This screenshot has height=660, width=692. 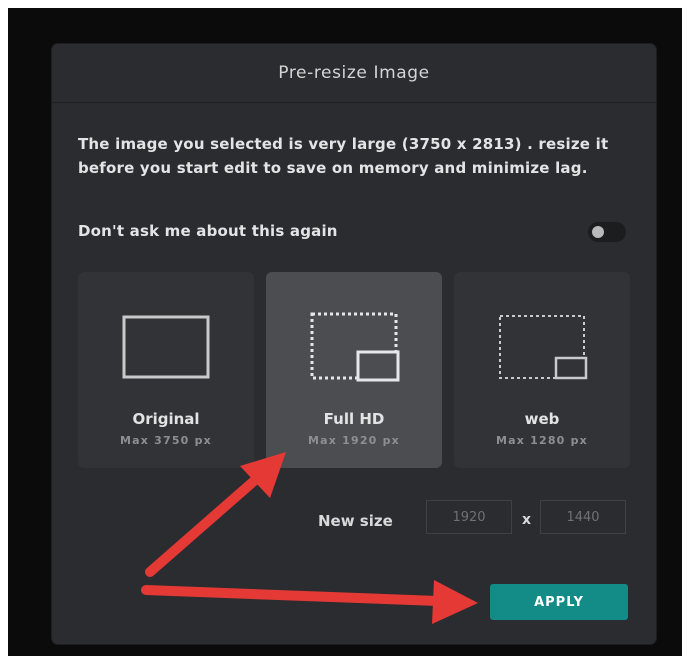 What do you see at coordinates (354, 440) in the screenshot?
I see `option-max: Max 1920 px` at bounding box center [354, 440].